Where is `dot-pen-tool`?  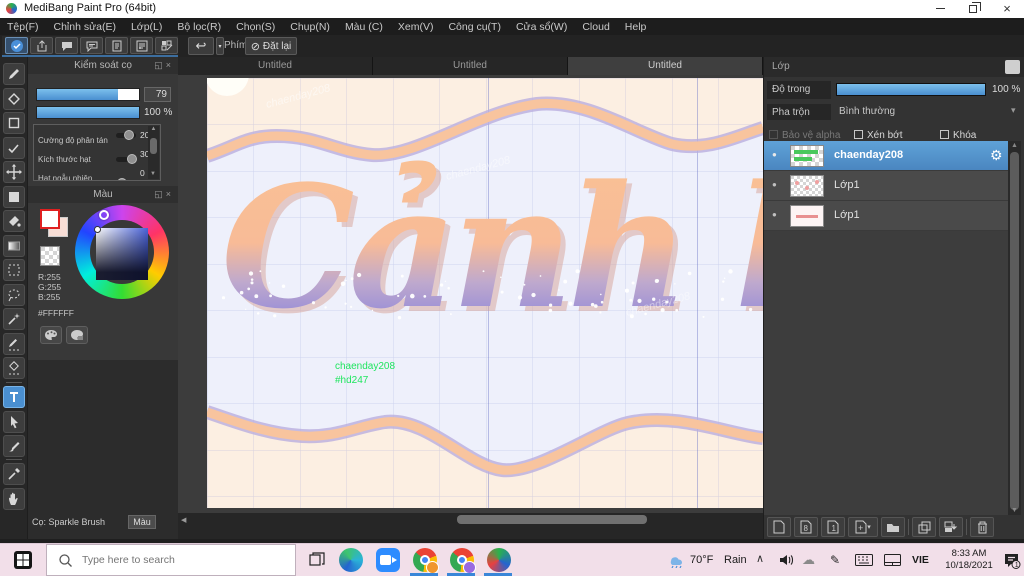
dot-pen-tool is located at coordinates (14, 147).